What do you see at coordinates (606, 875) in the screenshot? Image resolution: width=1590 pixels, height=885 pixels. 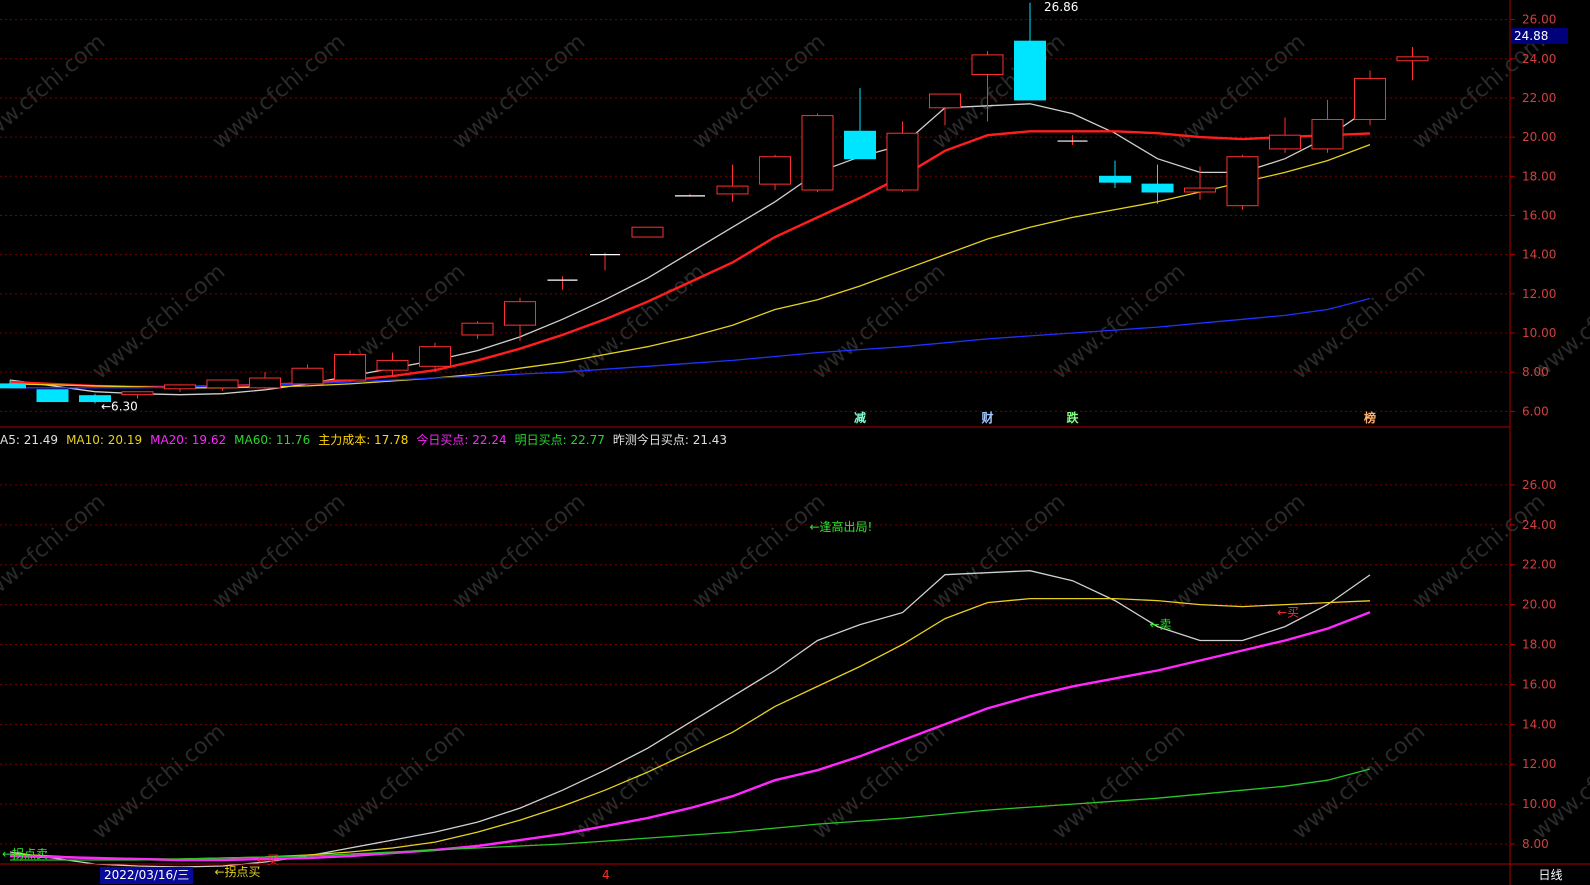 I see `month-marker: 4` at bounding box center [606, 875].